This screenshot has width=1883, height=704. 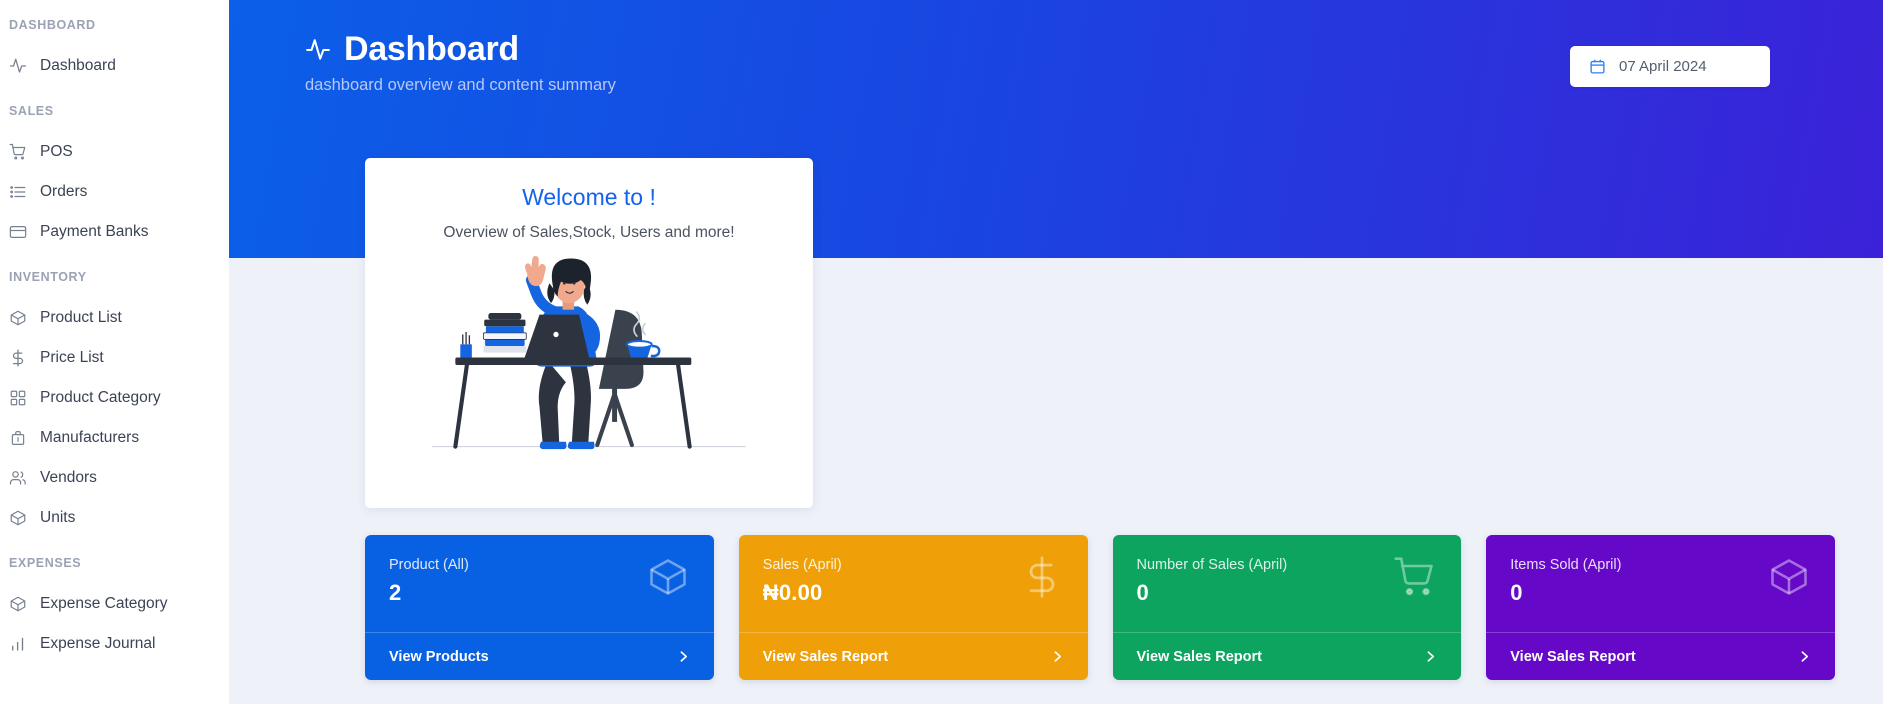 I want to click on sidebar-section-dashboard: DASHBOARD Dashboard, so click(x=114, y=52).